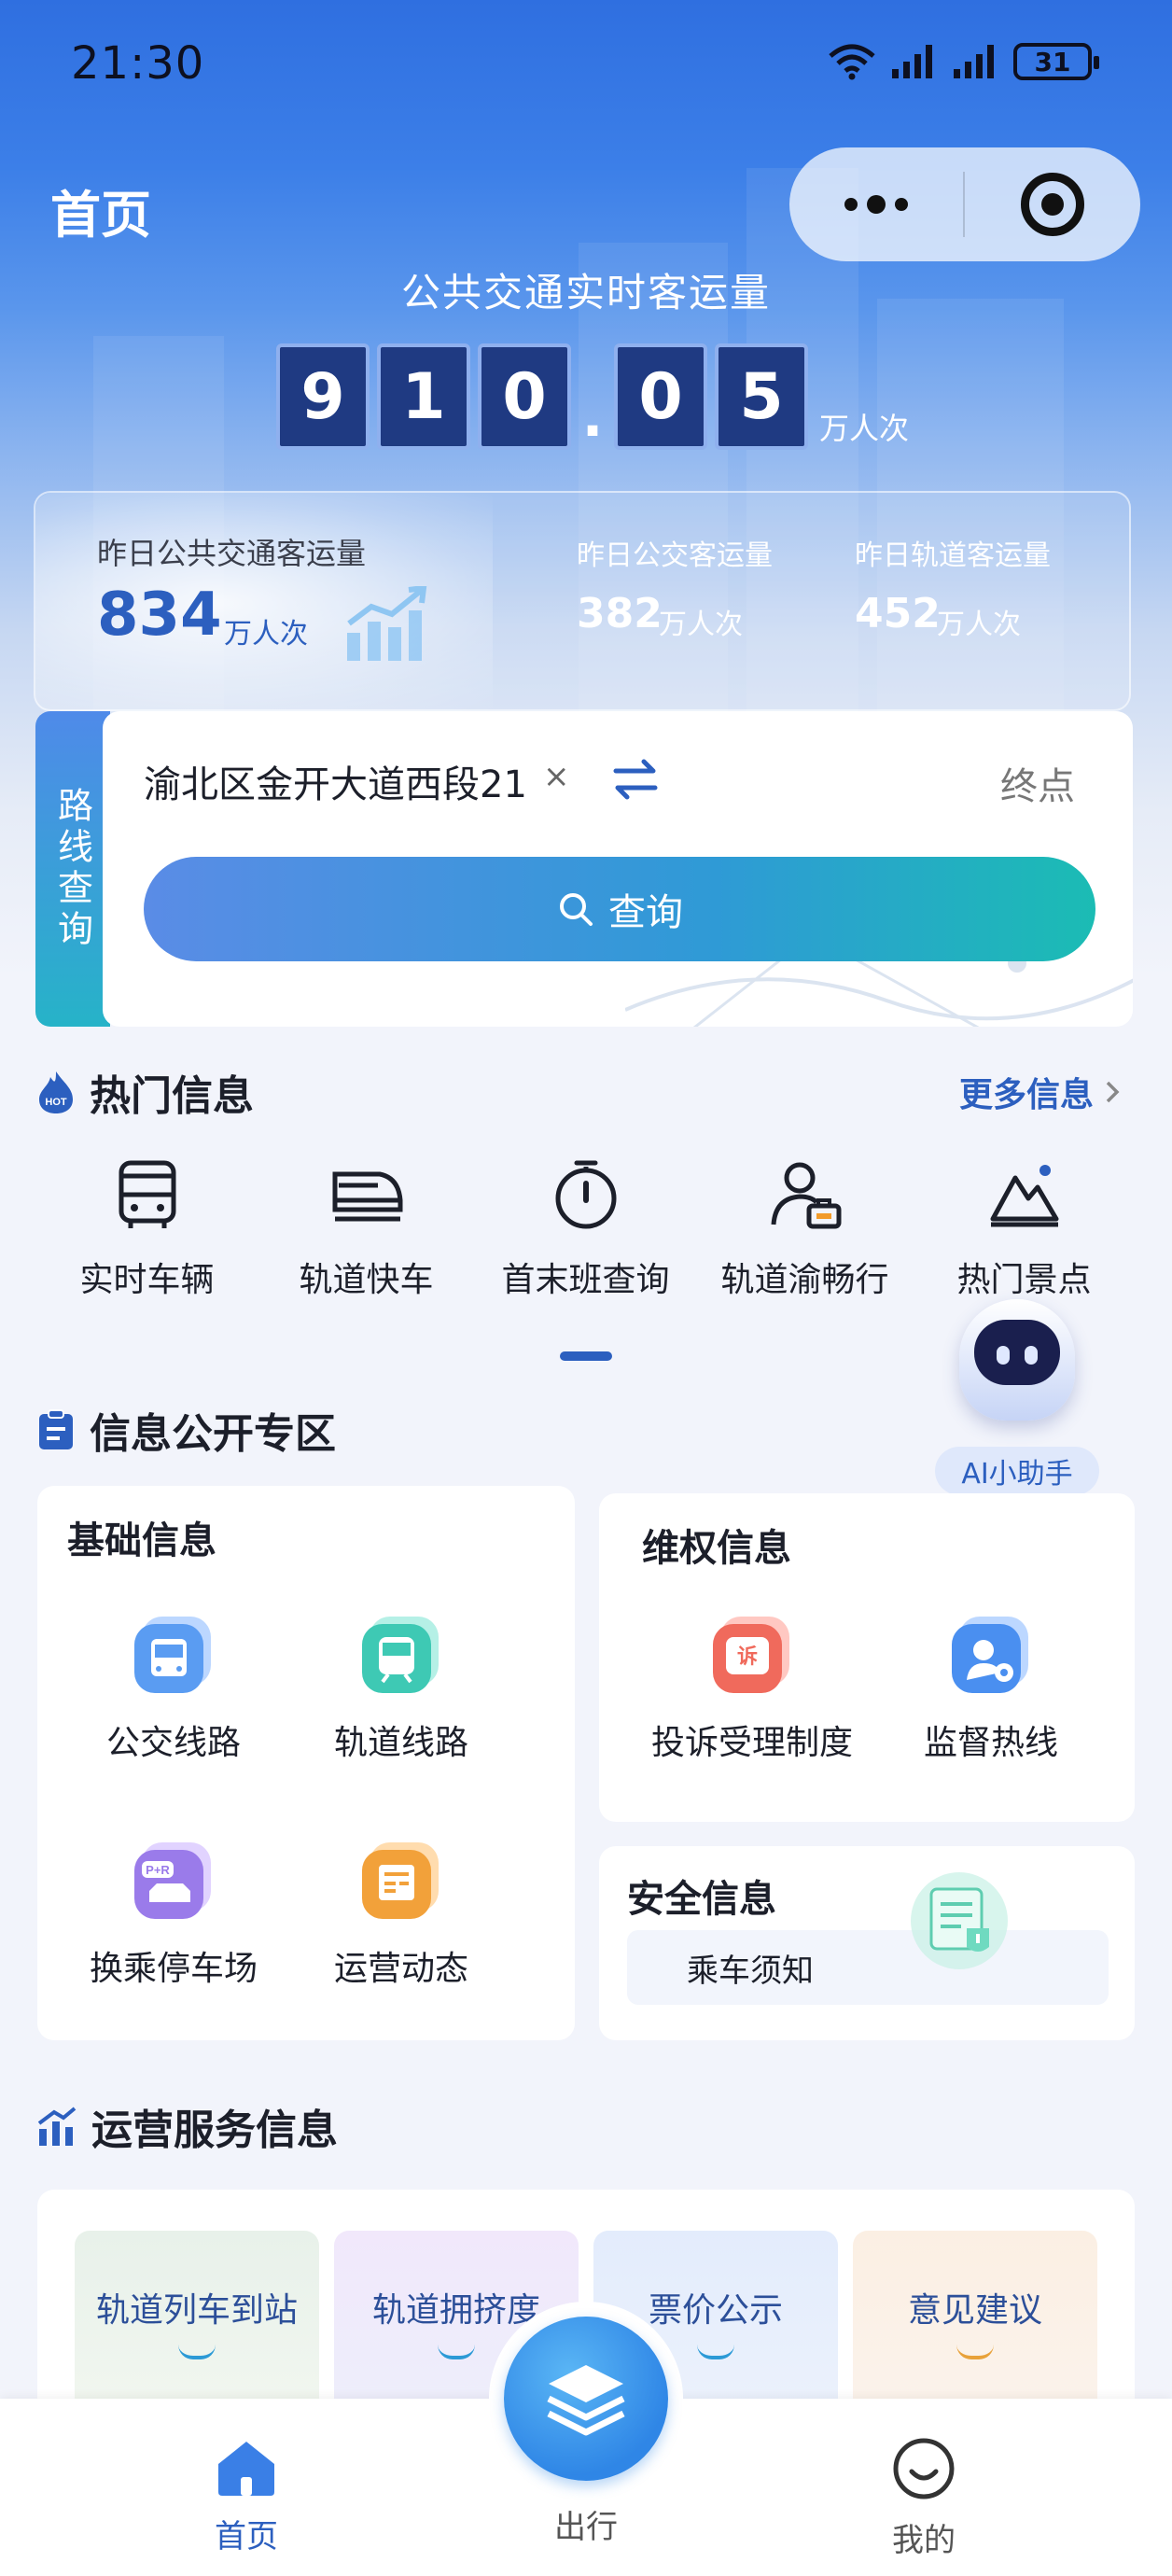  What do you see at coordinates (367, 1196) in the screenshot?
I see `train-icon` at bounding box center [367, 1196].